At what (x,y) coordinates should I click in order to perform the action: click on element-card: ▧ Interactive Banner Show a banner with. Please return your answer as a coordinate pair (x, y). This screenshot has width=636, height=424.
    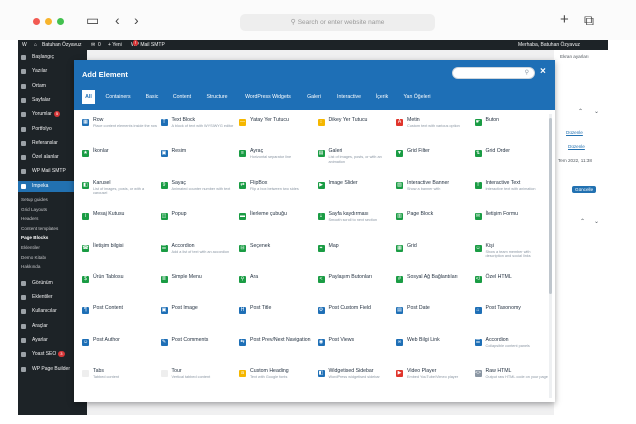
    Looking at the image, I should click on (434, 191).